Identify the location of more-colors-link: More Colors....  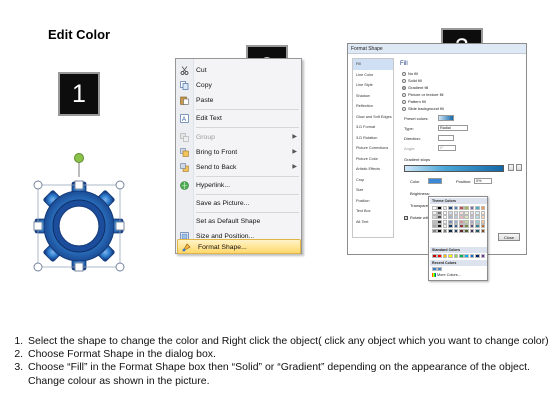
(446, 275).